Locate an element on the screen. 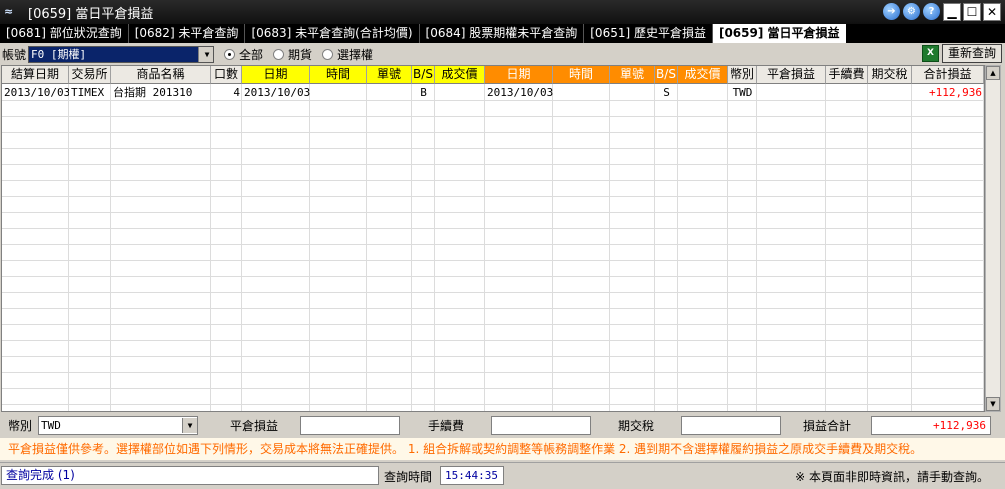  total-pl-label: 損益合計 is located at coordinates (827, 425).